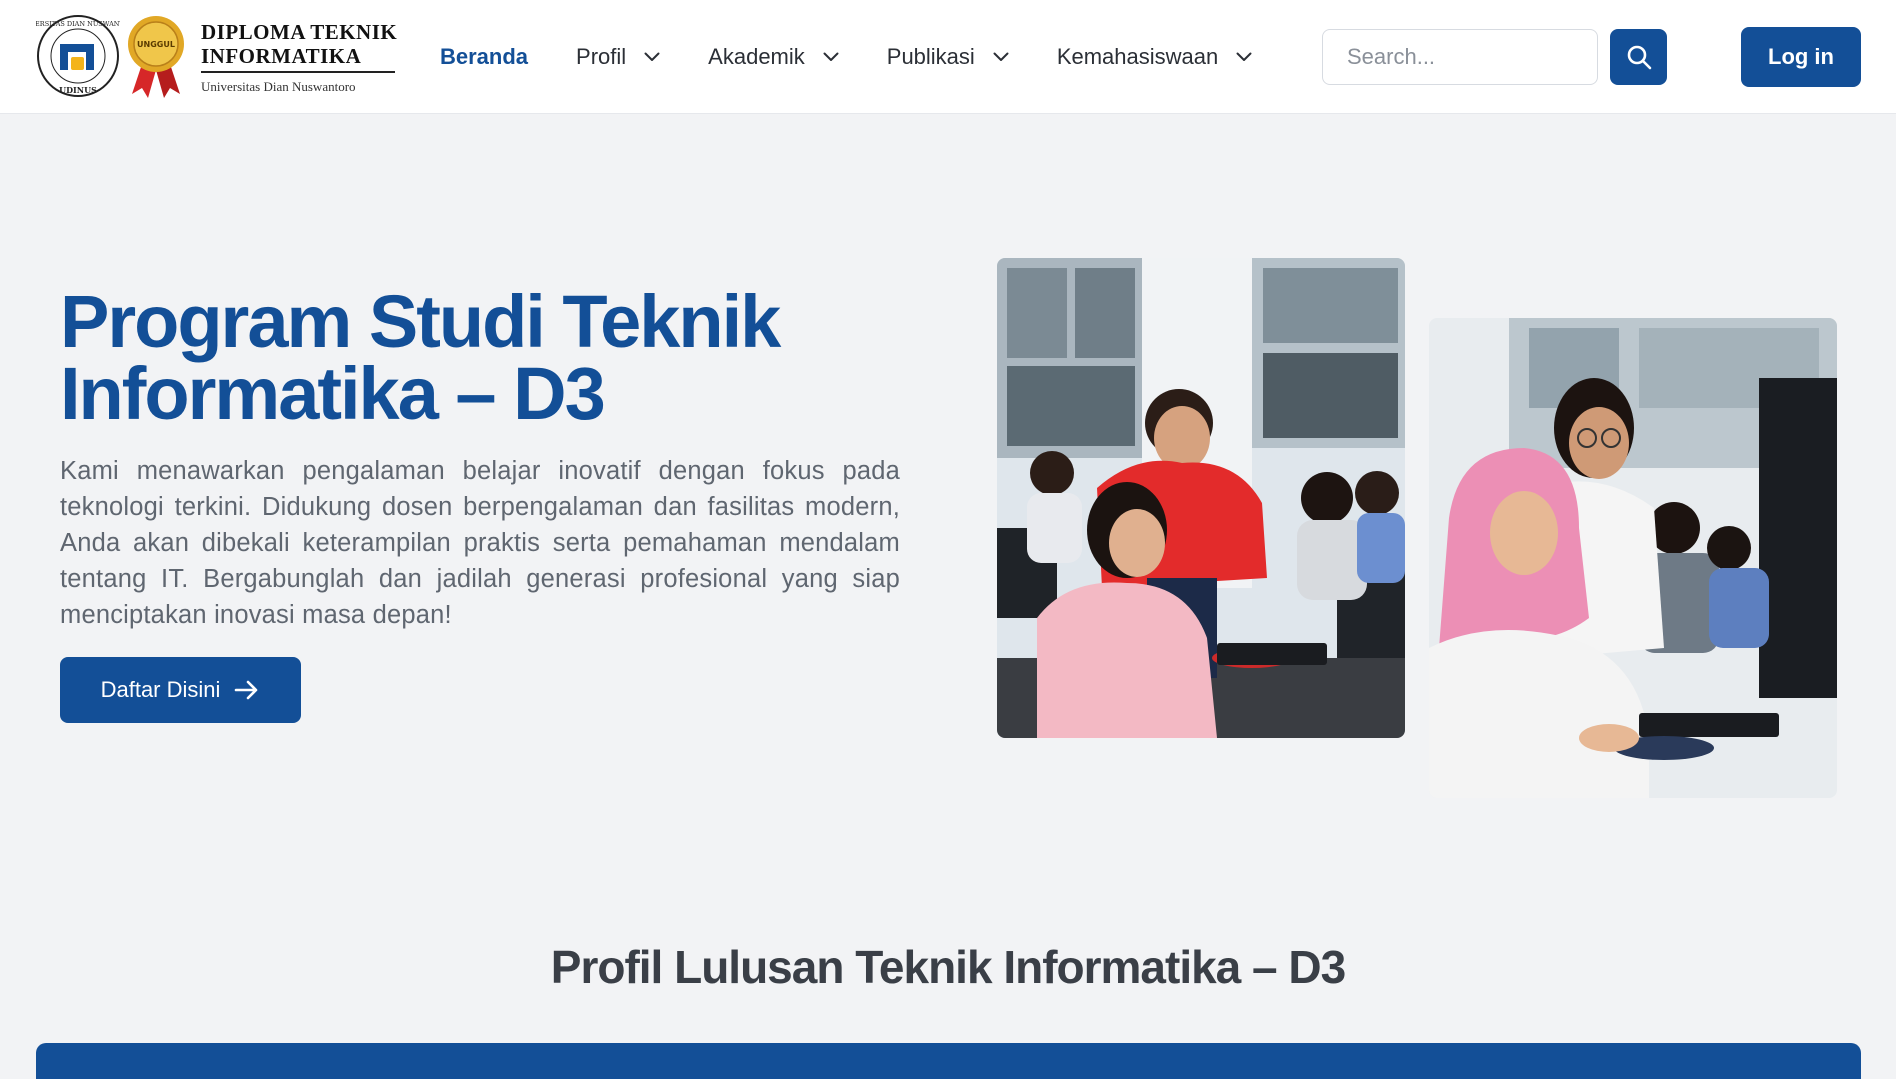  I want to click on search-icon, so click(1639, 57).